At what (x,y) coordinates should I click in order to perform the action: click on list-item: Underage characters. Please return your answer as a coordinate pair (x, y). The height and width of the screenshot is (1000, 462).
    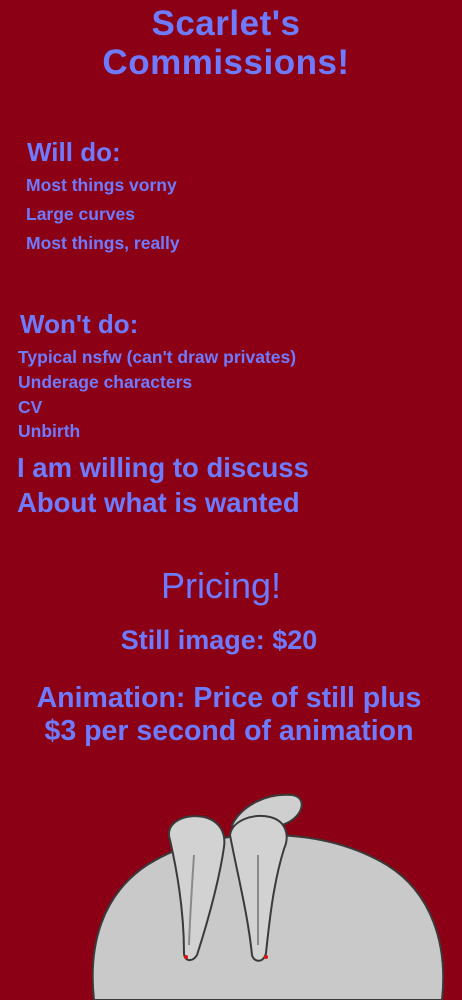
    Looking at the image, I should click on (105, 382).